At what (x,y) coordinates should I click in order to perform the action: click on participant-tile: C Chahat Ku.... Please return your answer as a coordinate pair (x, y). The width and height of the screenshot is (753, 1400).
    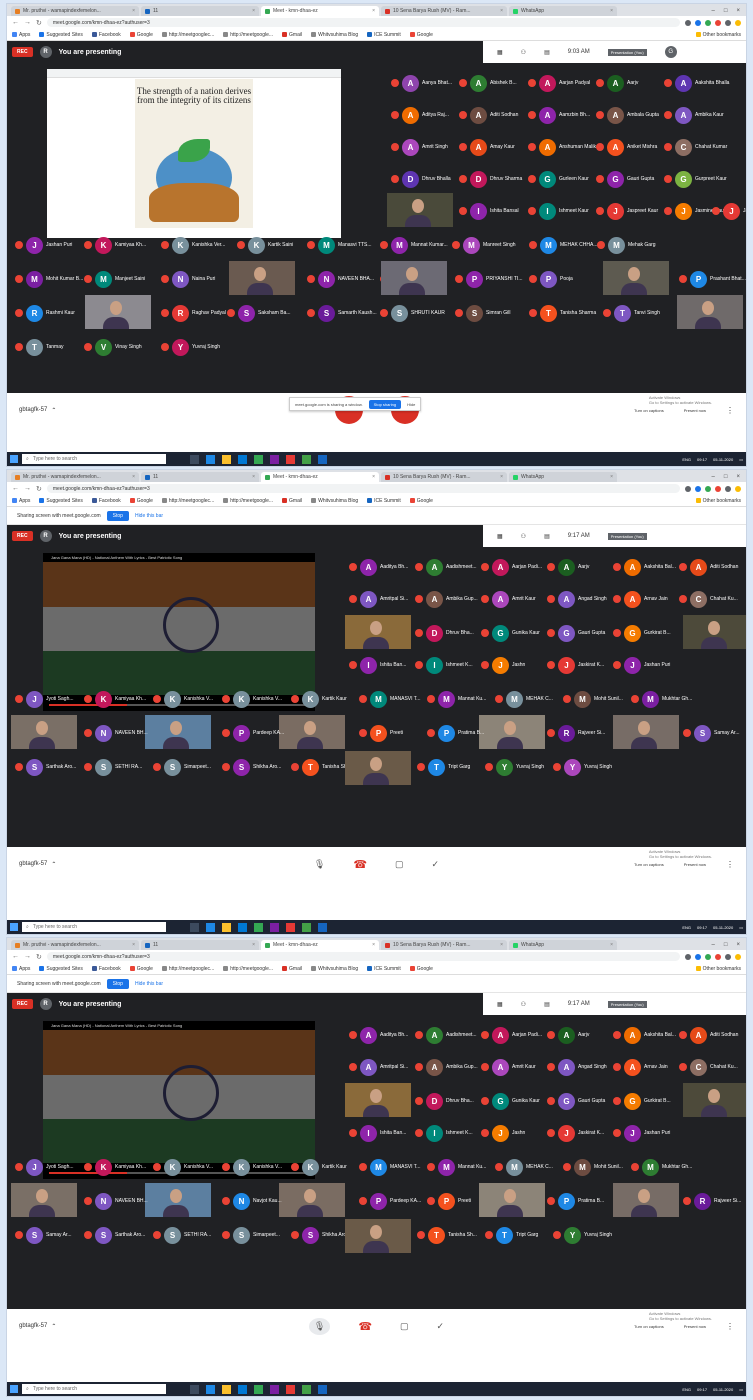
    Looking at the image, I should click on (708, 1067).